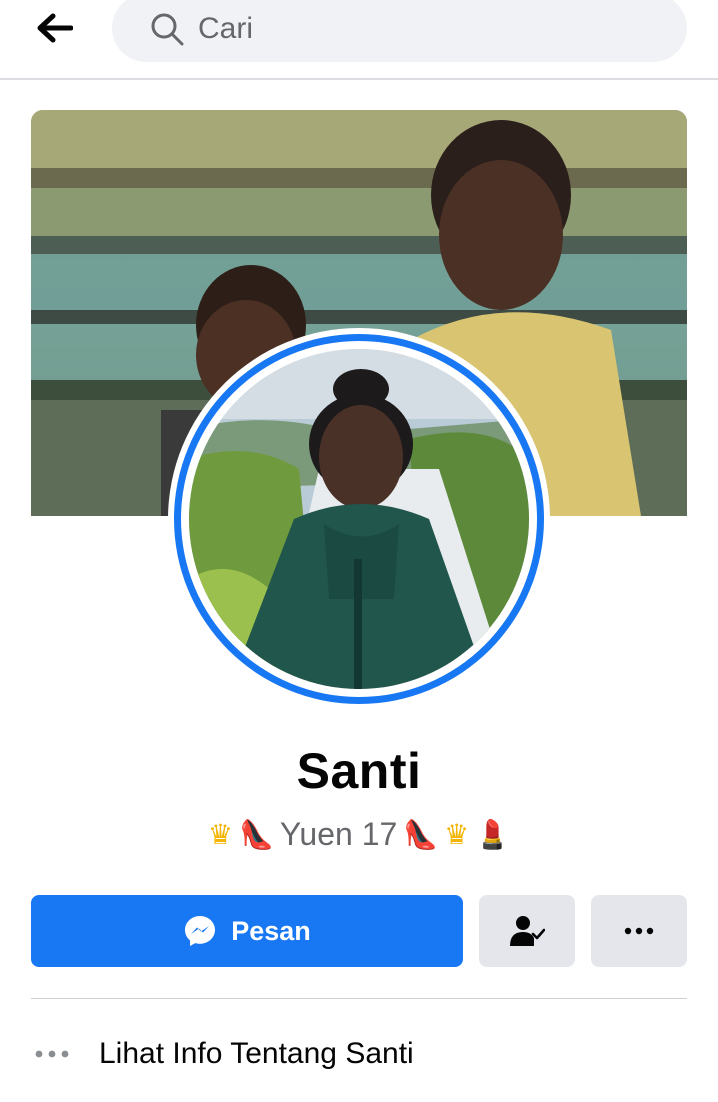 The width and height of the screenshot is (718, 1102). I want to click on lipstick-icon: 💄, so click(493, 834).